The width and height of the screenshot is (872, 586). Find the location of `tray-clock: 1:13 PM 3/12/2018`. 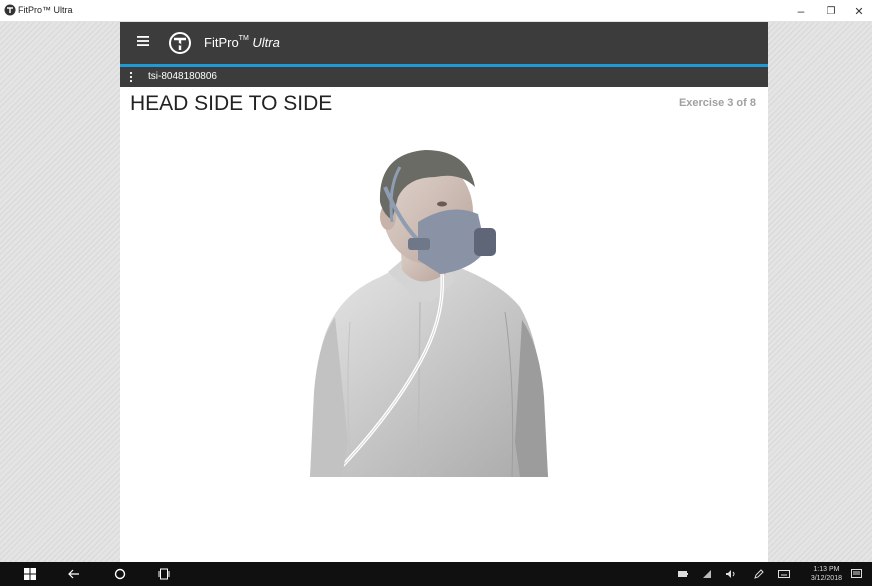

tray-clock: 1:13 PM 3/12/2018 is located at coordinates (826, 574).